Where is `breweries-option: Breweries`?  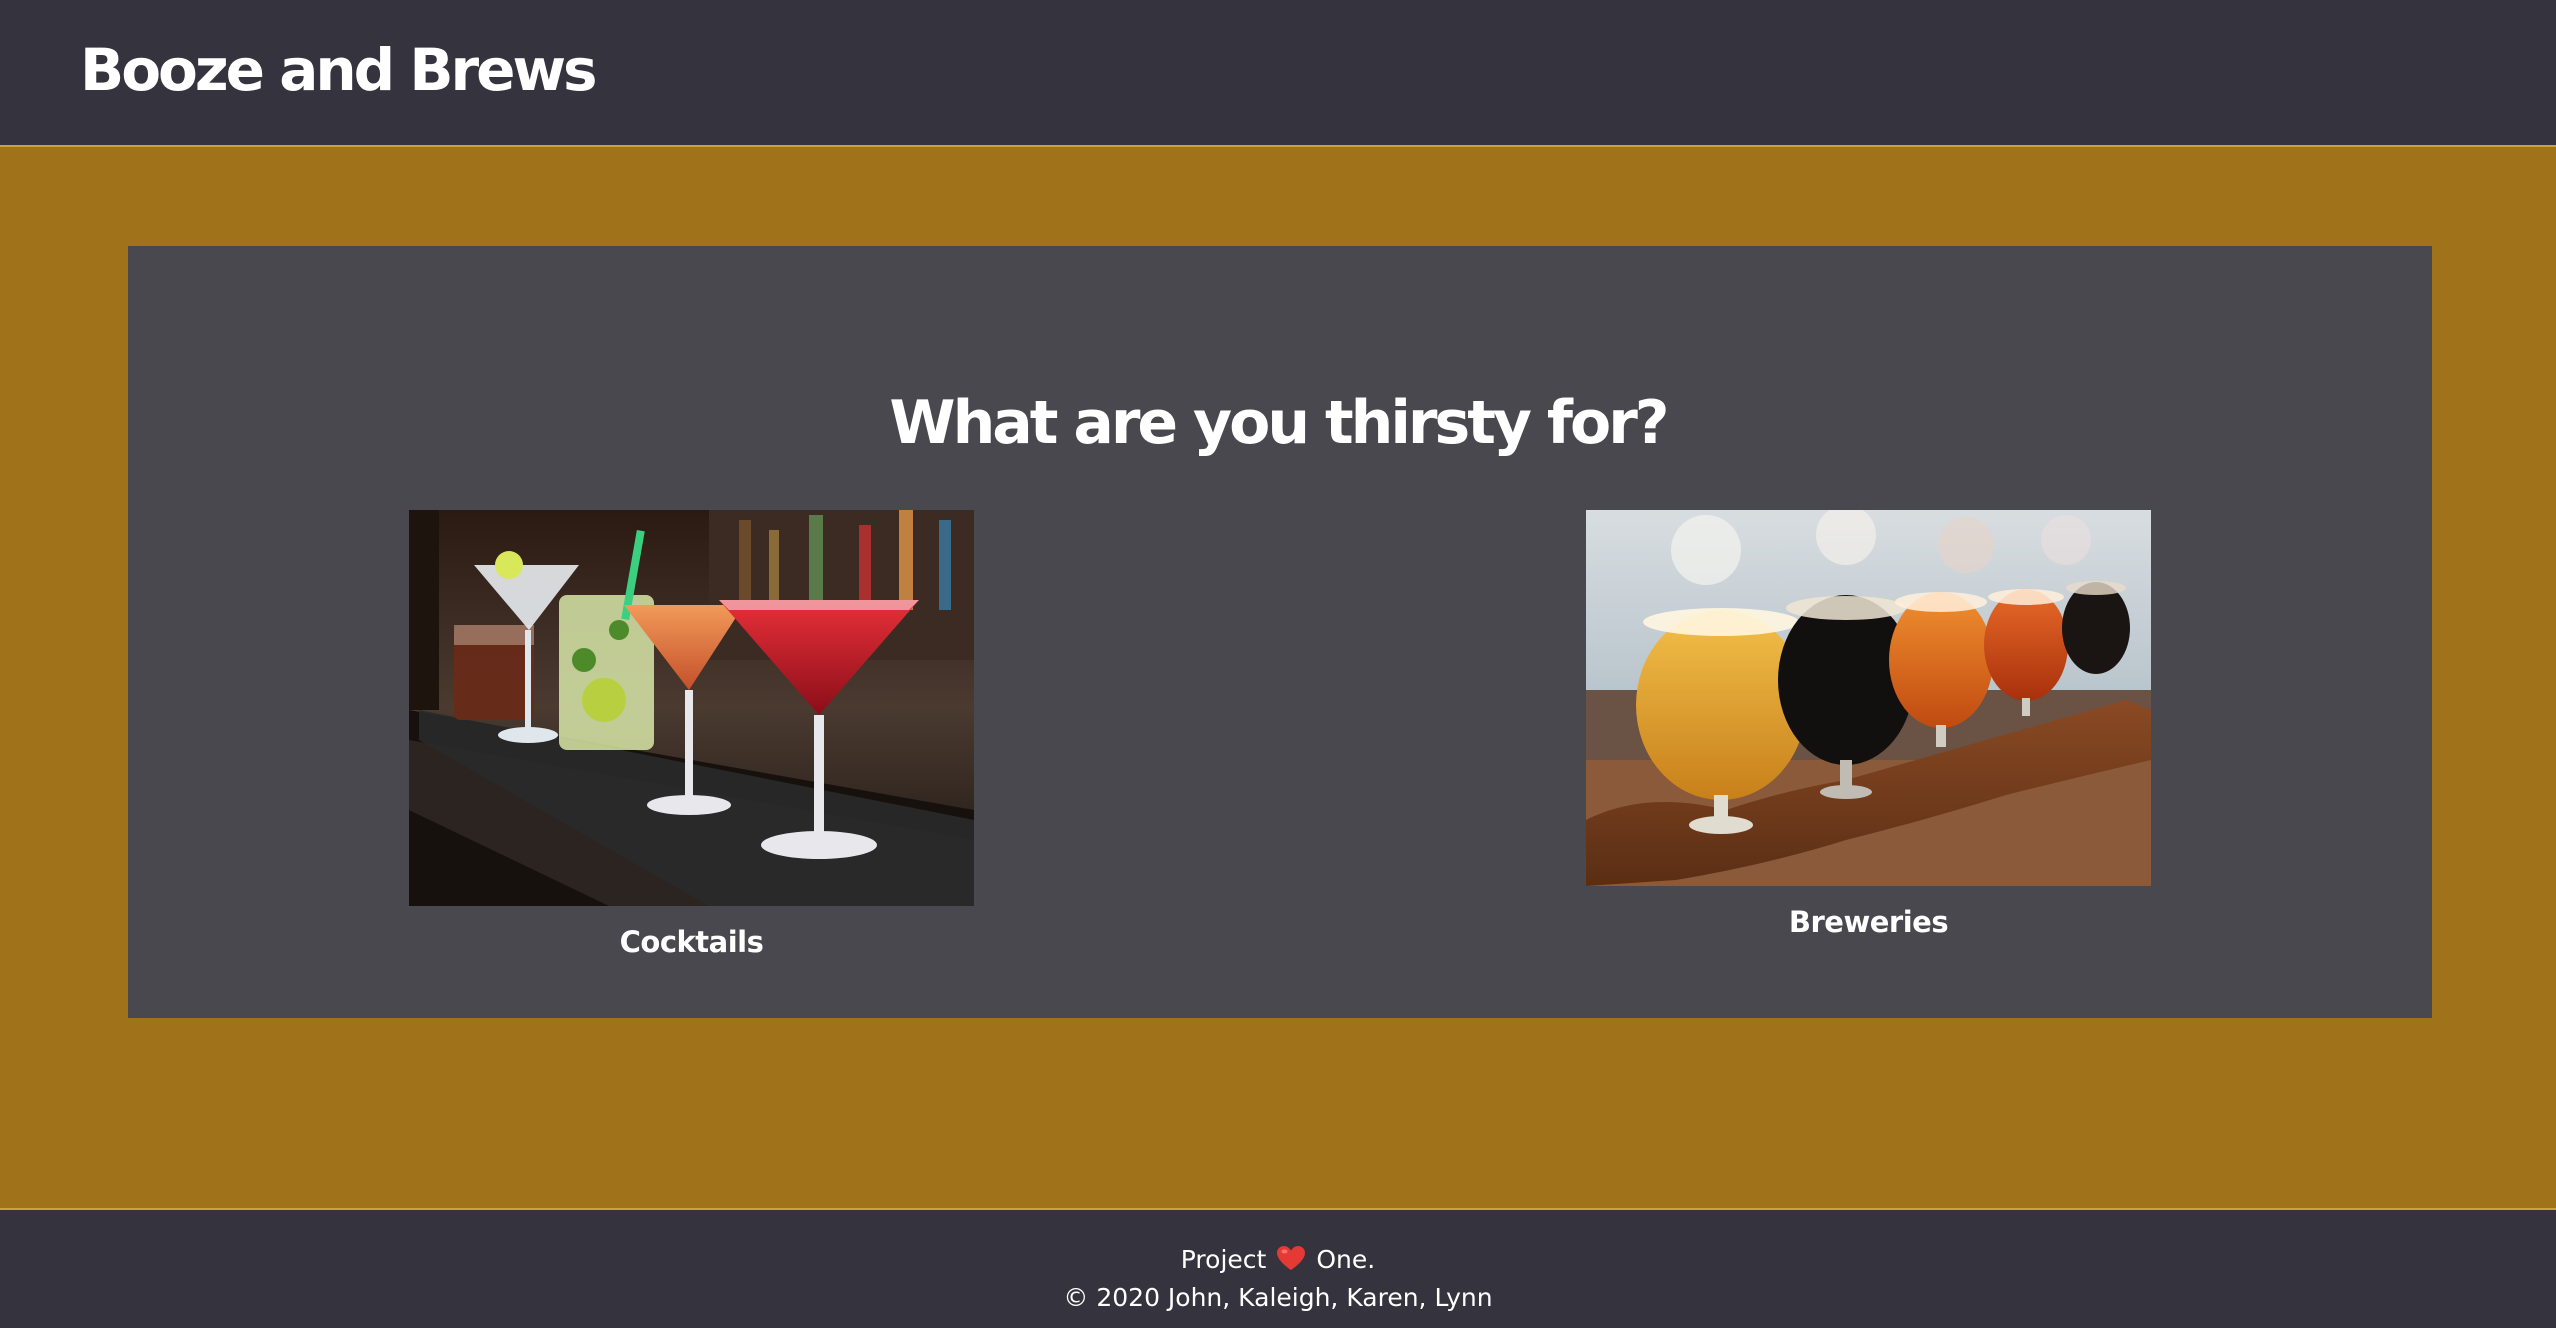 breweries-option: Breweries is located at coordinates (1868, 730).